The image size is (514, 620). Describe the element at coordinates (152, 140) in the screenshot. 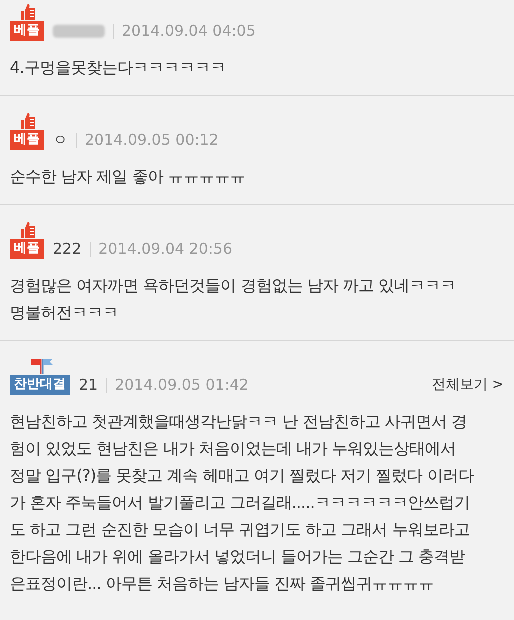

I see `comment-date: 2014.09.05 00:12` at that location.